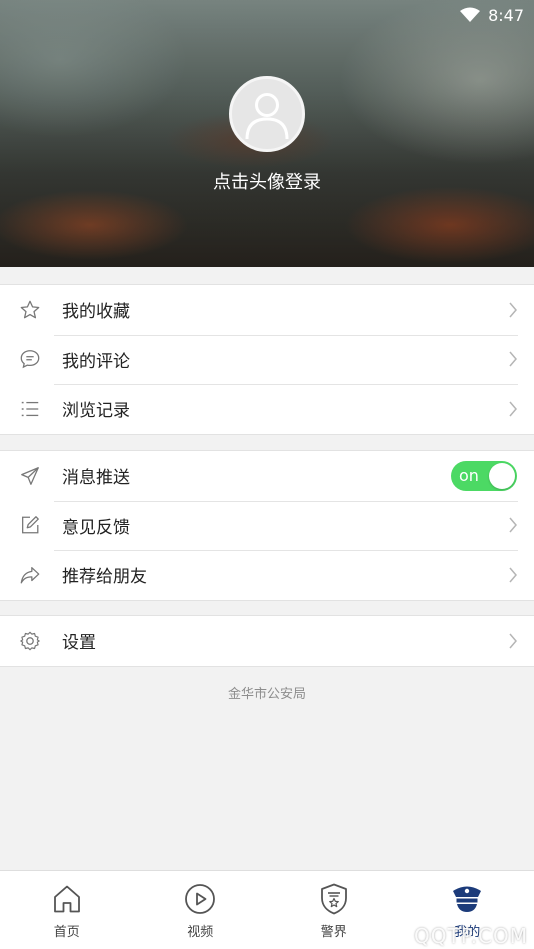 The image size is (534, 949). Describe the element at coordinates (267, 409) in the screenshot. I see `menu-item-history: 浏览记录` at that location.